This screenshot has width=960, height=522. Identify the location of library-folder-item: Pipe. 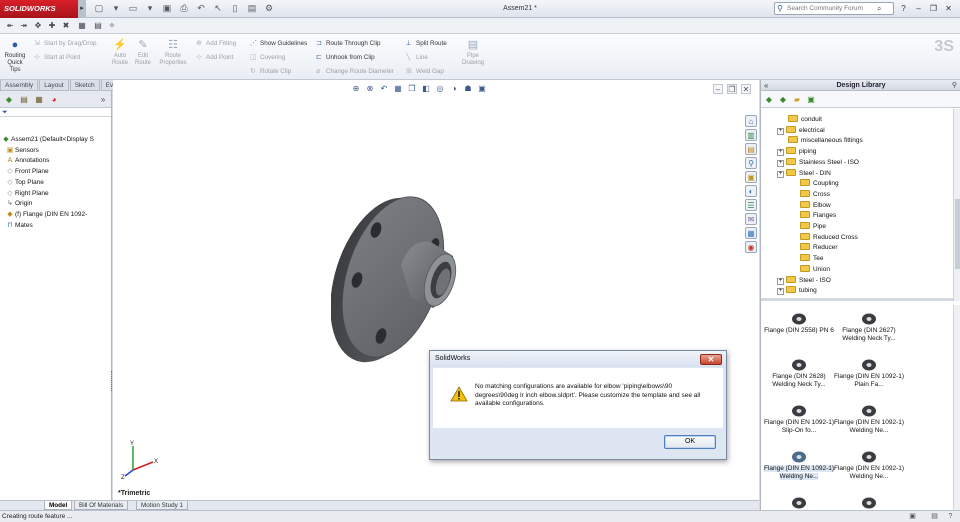
(807, 227).